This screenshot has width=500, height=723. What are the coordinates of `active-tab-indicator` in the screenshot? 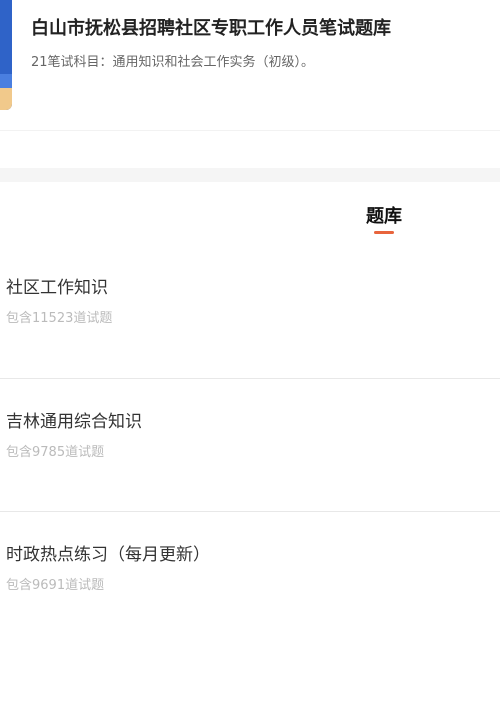 It's located at (384, 232).